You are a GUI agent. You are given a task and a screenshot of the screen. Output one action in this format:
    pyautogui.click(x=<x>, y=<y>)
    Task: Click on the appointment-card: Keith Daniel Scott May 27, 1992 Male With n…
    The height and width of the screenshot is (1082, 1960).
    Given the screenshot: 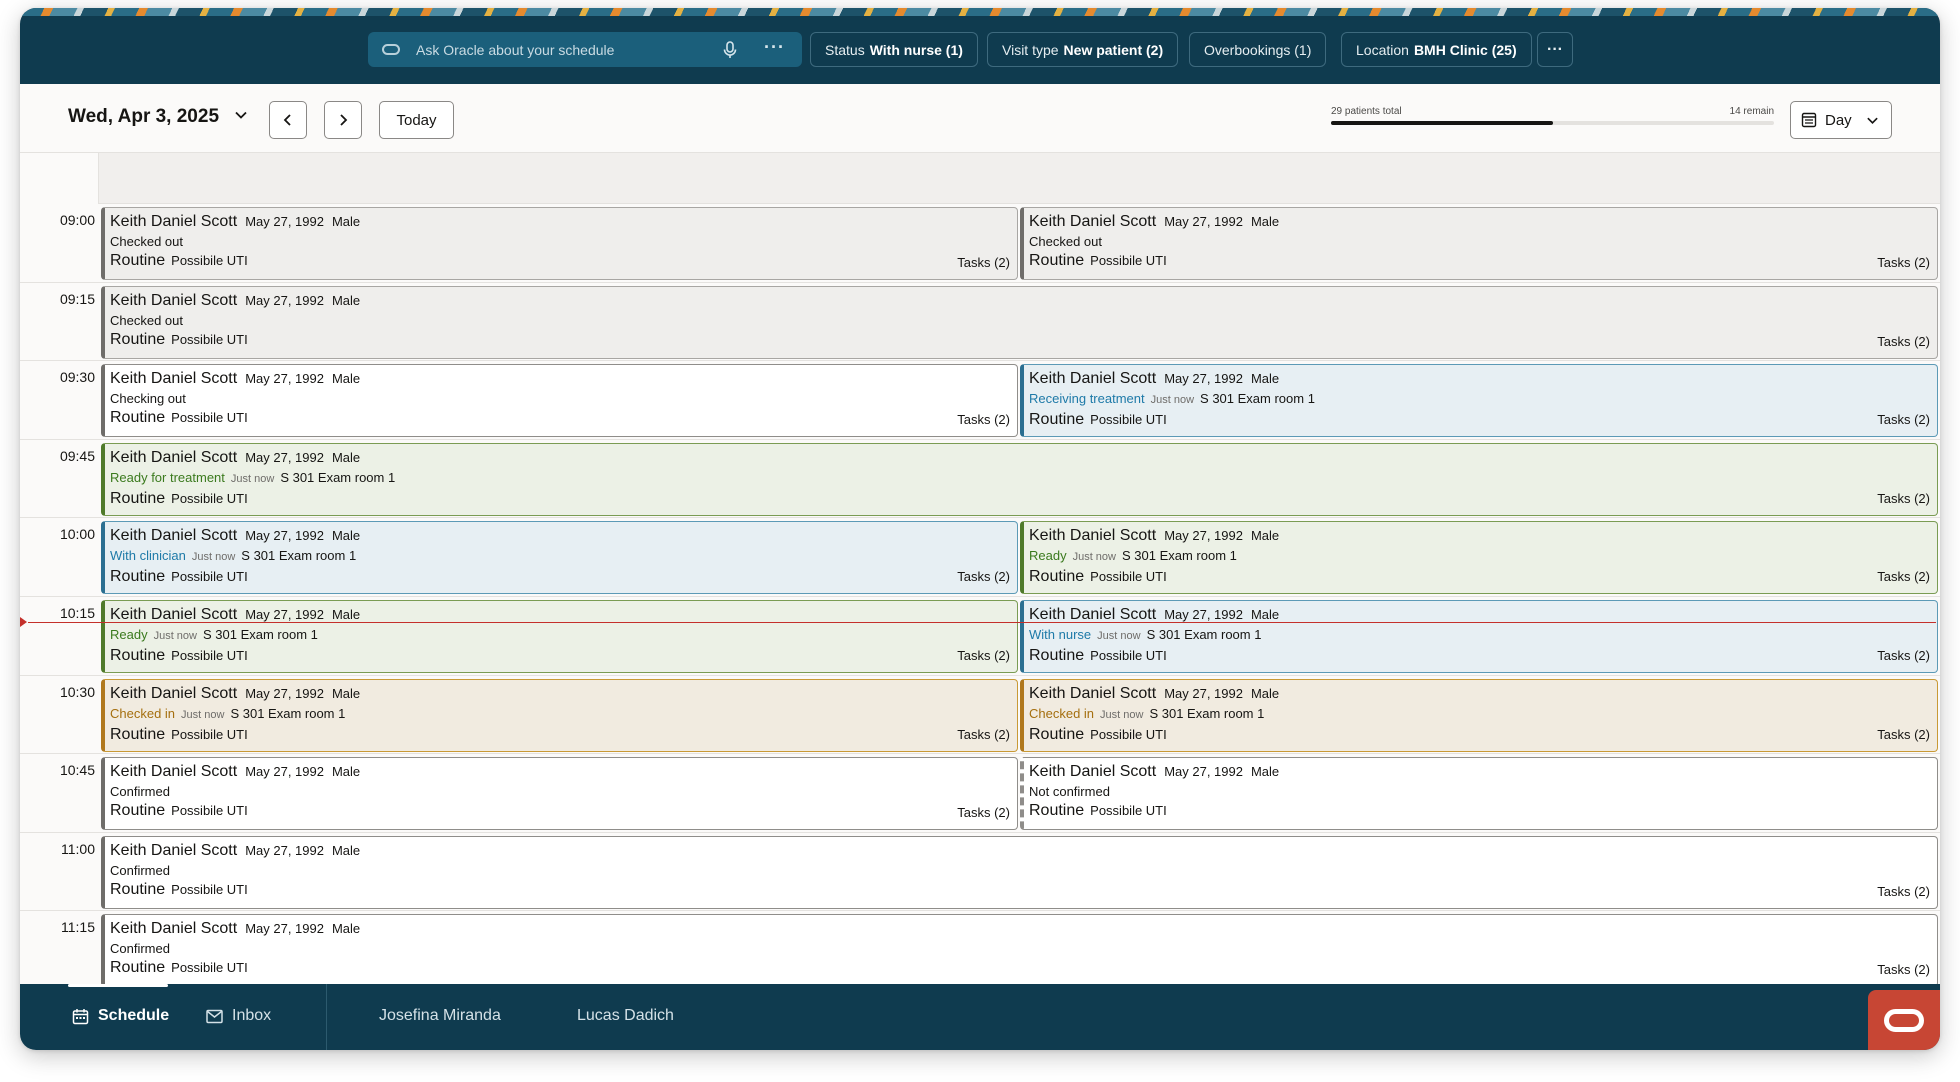 What is the action you would take?
    pyautogui.click(x=1479, y=636)
    